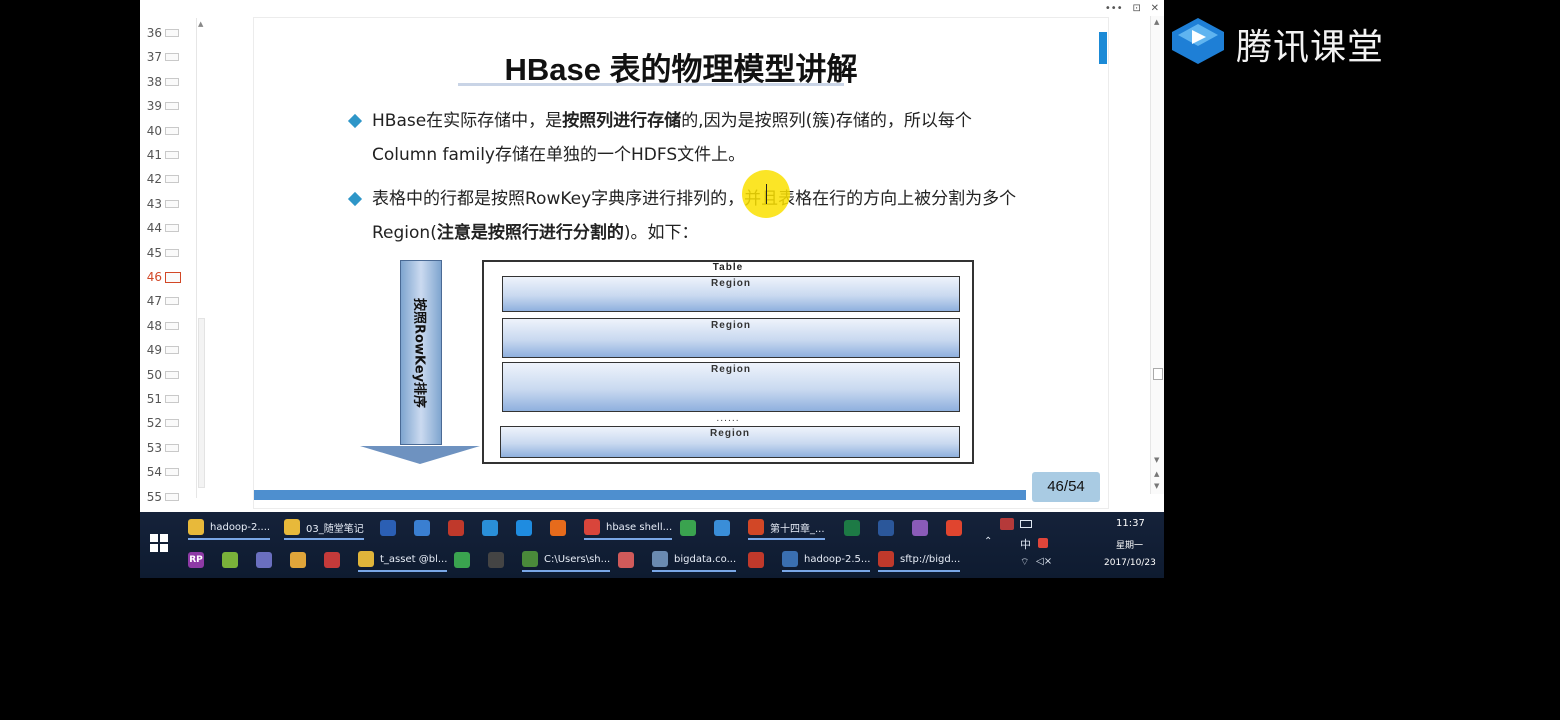 The width and height of the screenshot is (1560, 720). Describe the element at coordinates (169, 57) in the screenshot. I see `slide-thumbnail-37: 37` at that location.